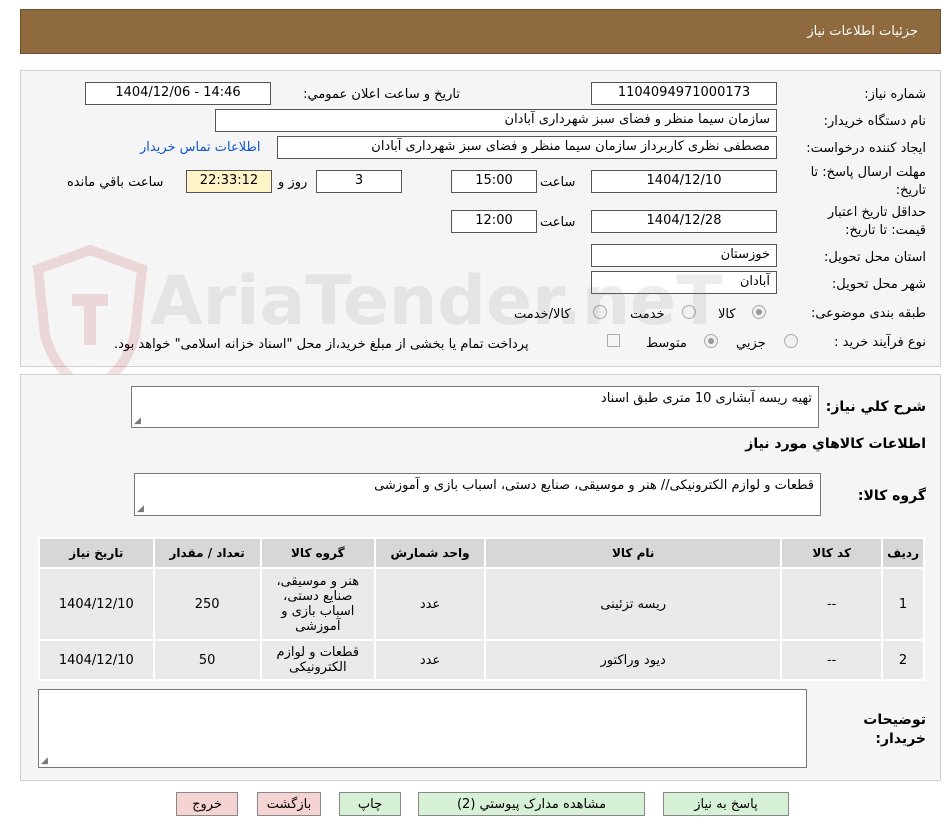  Describe the element at coordinates (894, 720) in the screenshot. I see `buyer-notes-label-line1: توضیحات` at that location.